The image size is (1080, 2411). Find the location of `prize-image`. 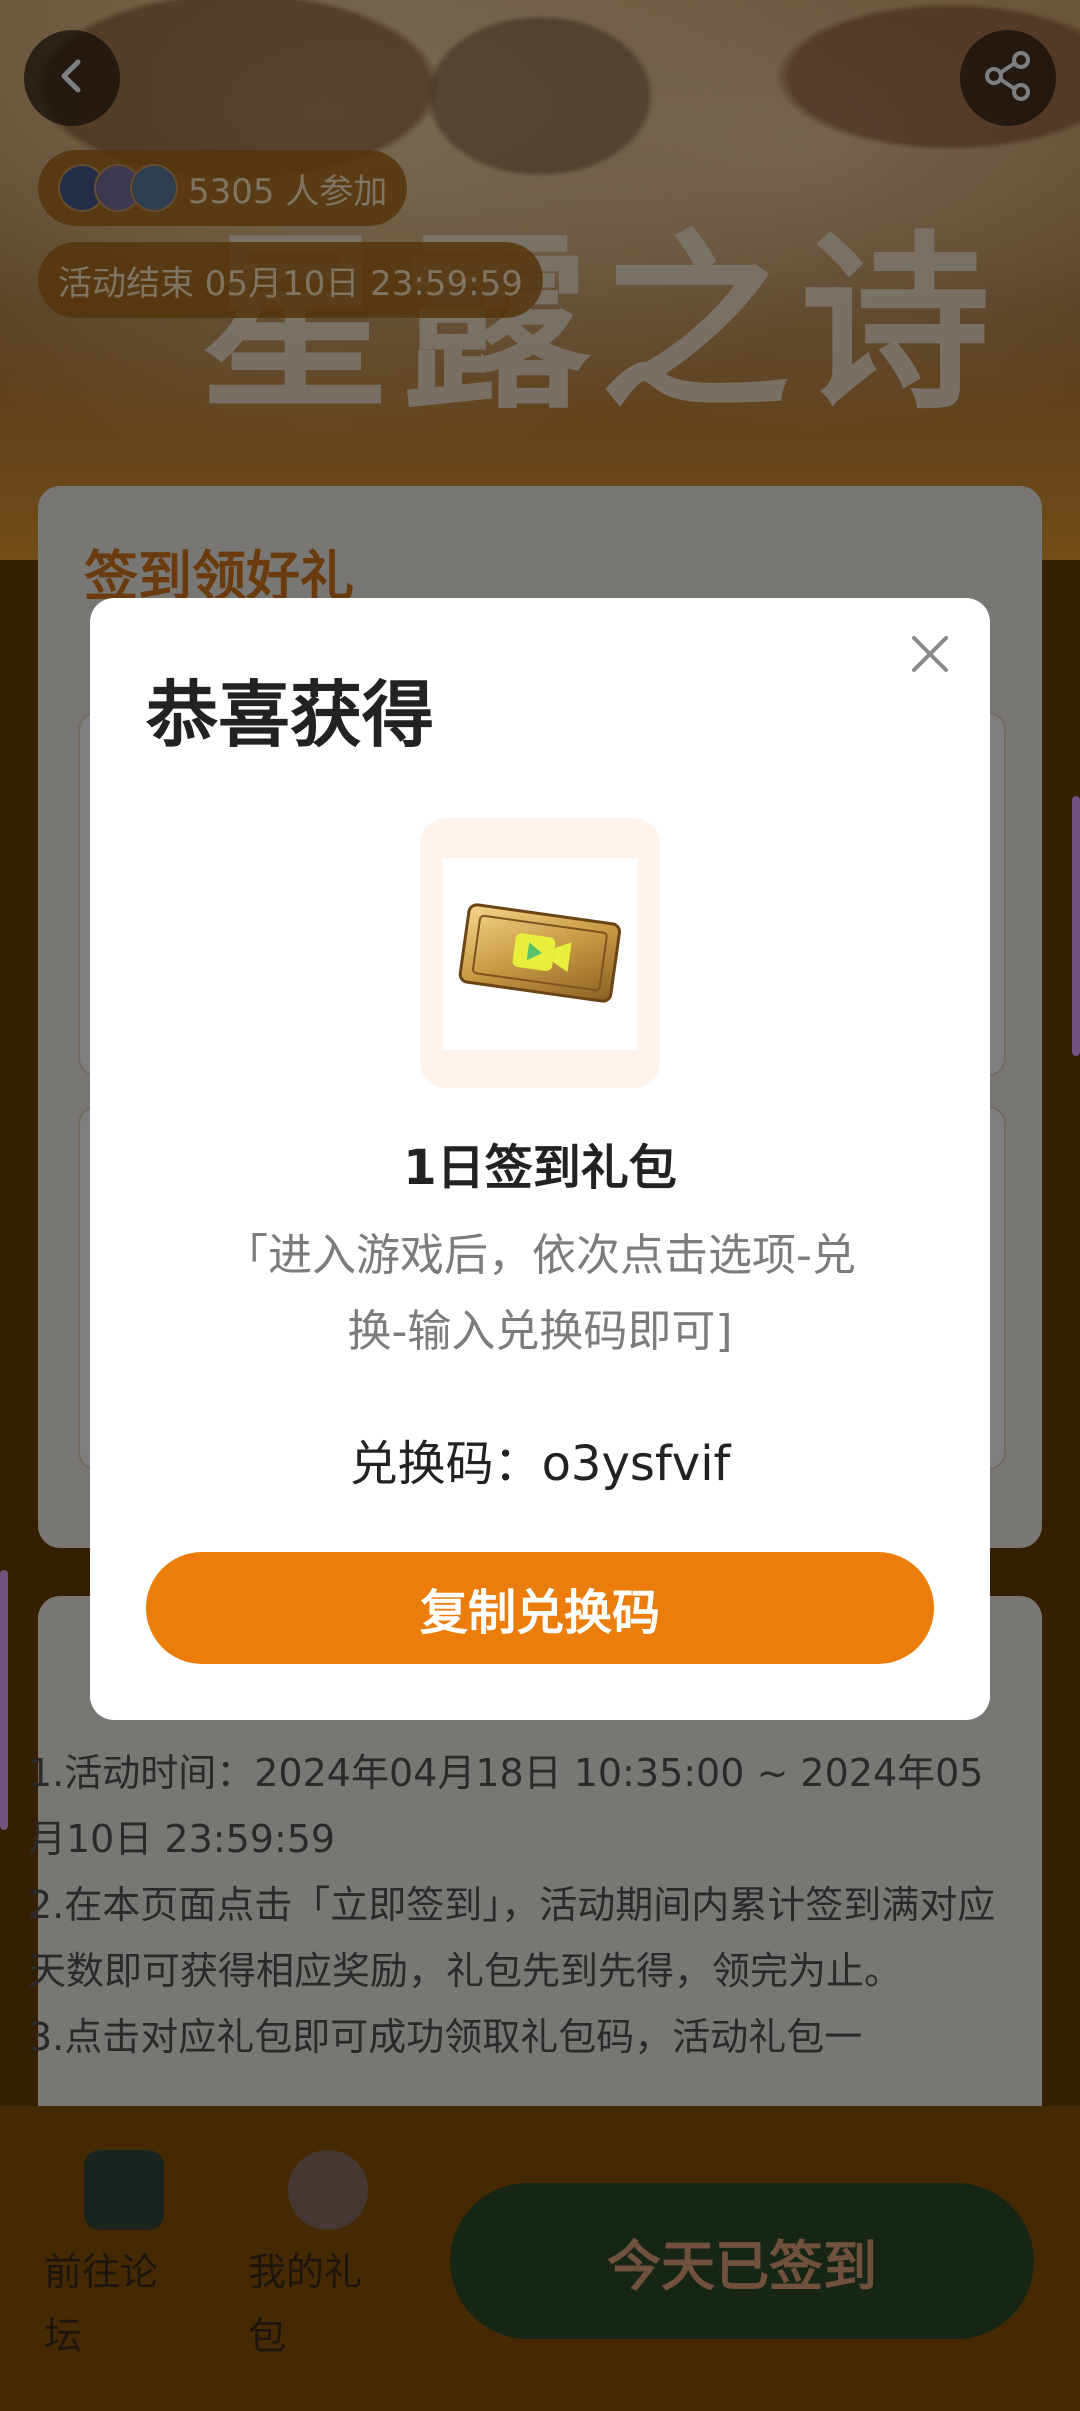

prize-image is located at coordinates (540, 954).